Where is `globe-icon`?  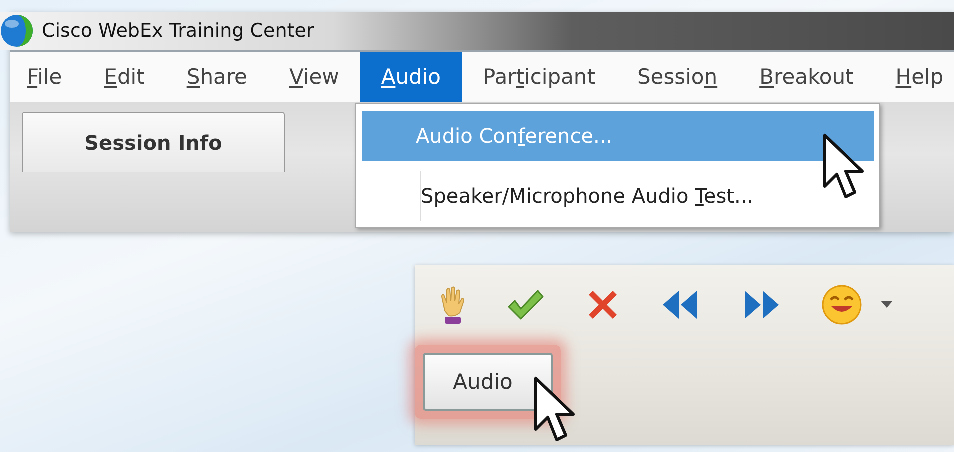
globe-icon is located at coordinates (17, 31).